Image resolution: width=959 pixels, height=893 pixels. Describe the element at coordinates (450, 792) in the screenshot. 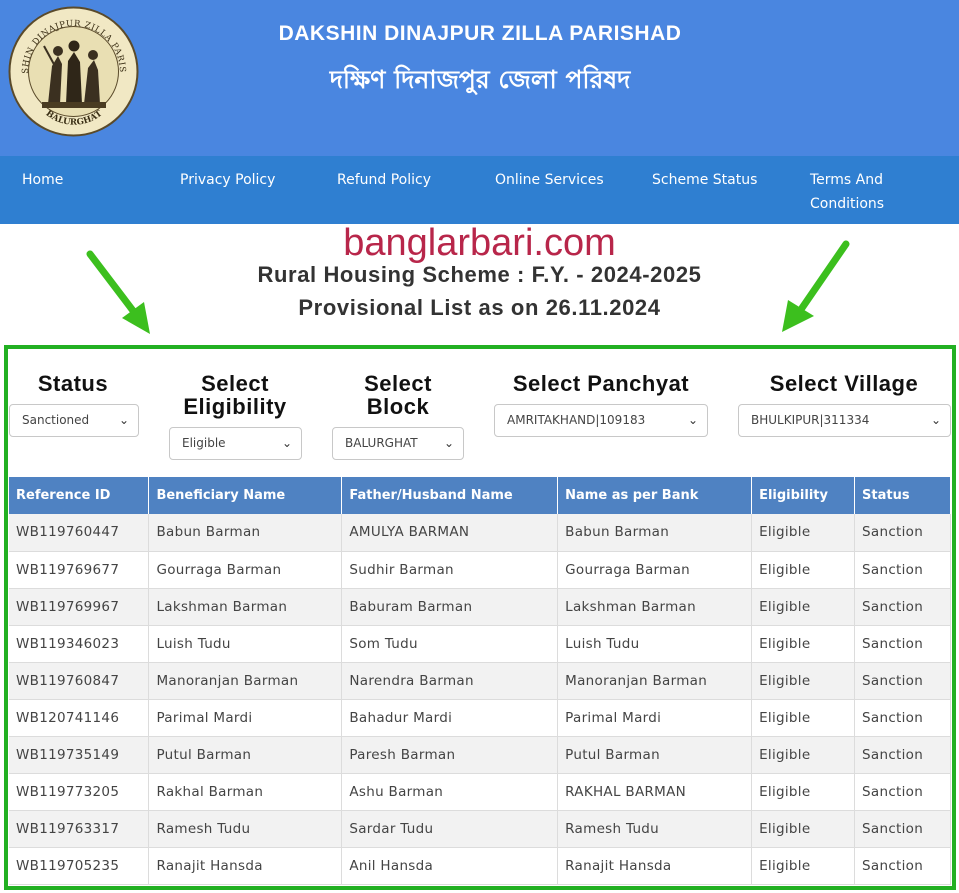

I see `cell-father-husband-name: Ashu Barman` at that location.